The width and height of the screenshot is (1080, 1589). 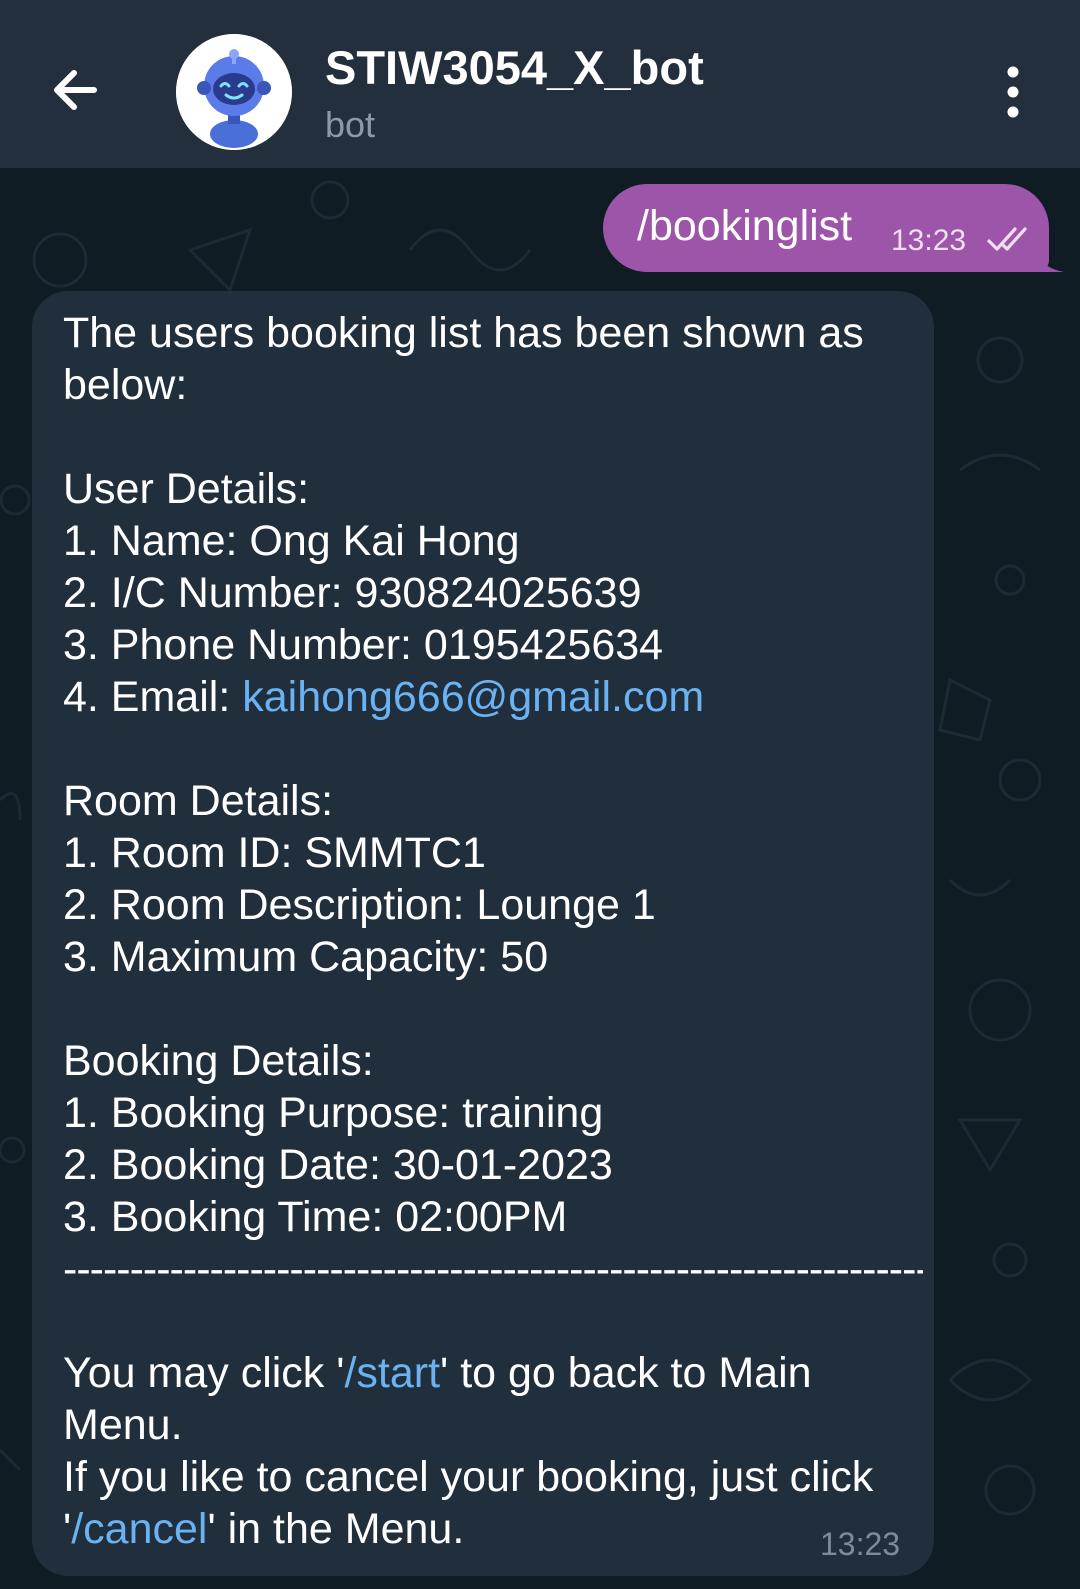 What do you see at coordinates (75, 90) in the screenshot?
I see `arrow-left-icon` at bounding box center [75, 90].